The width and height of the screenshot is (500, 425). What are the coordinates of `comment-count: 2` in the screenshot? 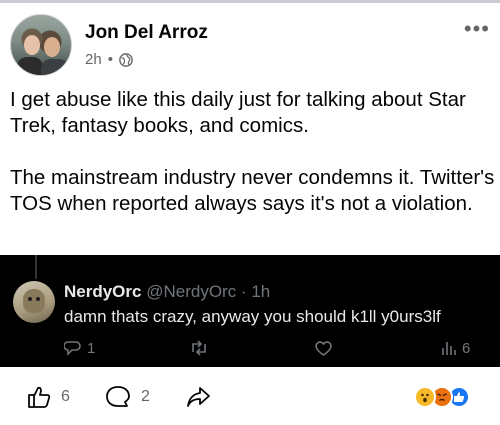 It's located at (145, 396).